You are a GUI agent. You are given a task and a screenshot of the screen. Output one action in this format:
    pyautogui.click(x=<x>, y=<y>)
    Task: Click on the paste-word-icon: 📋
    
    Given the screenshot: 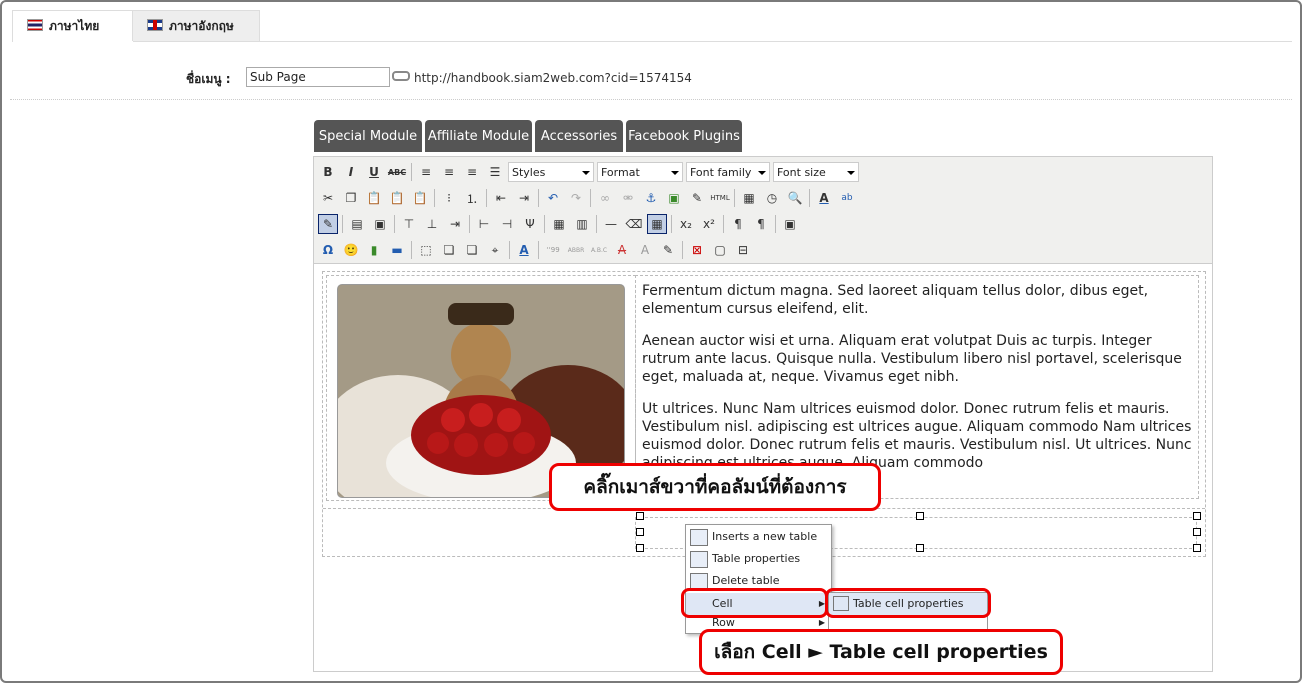 What is the action you would take?
    pyautogui.click(x=420, y=198)
    